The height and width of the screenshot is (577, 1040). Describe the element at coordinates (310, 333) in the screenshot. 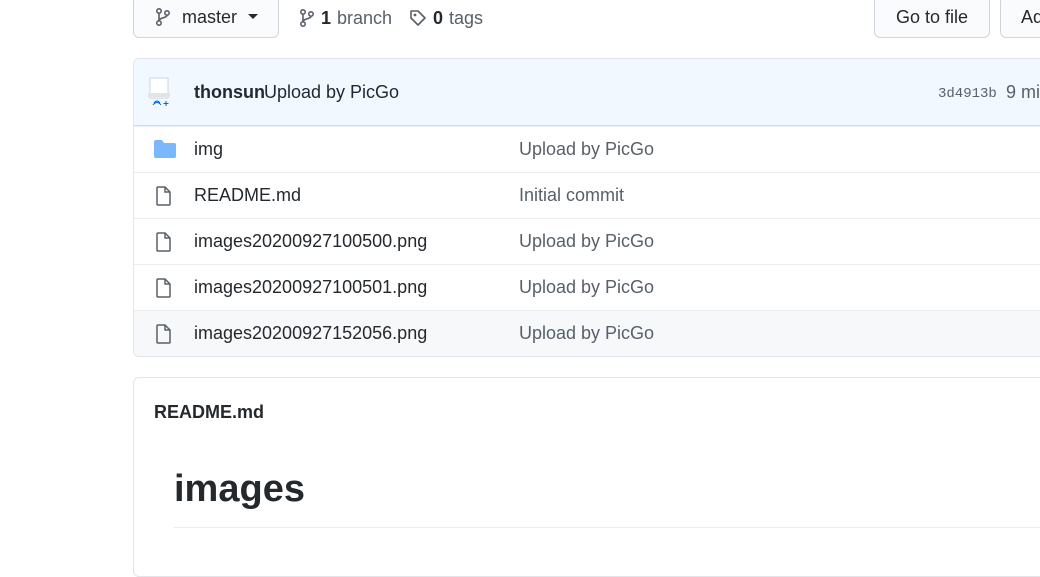

I see `file-name-link: images20200927152056.png` at that location.